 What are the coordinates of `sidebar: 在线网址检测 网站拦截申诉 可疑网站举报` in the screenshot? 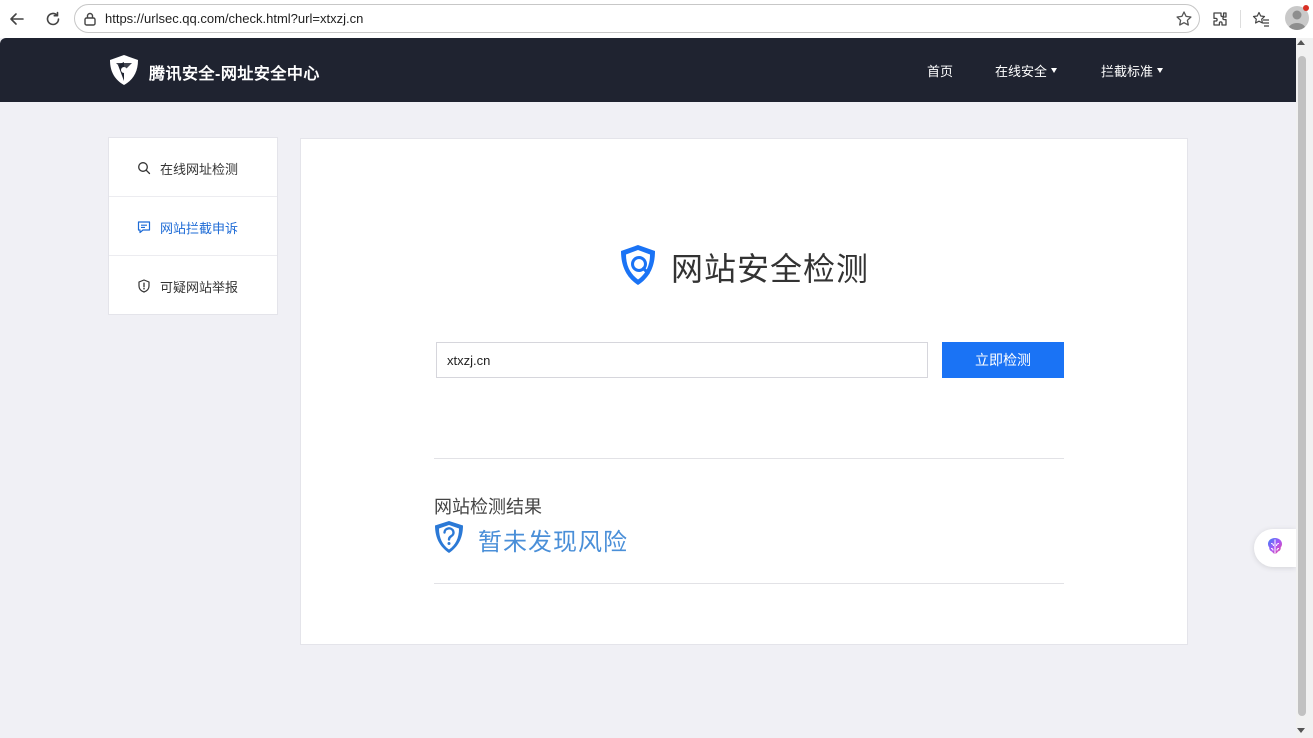 It's located at (193, 226).